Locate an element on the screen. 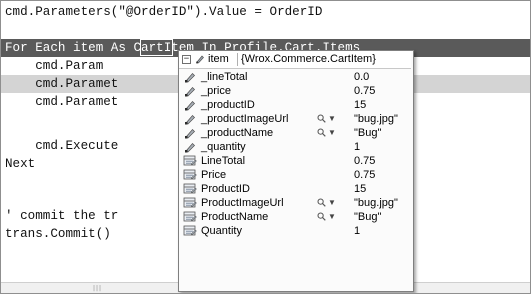 This screenshot has width=531, height=294. member-name: ProductImageUrl is located at coordinates (242, 203).